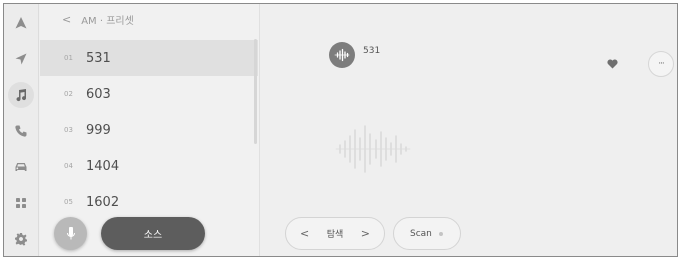  What do you see at coordinates (149, 94) in the screenshot?
I see `preset-row-02: 02 603` at bounding box center [149, 94].